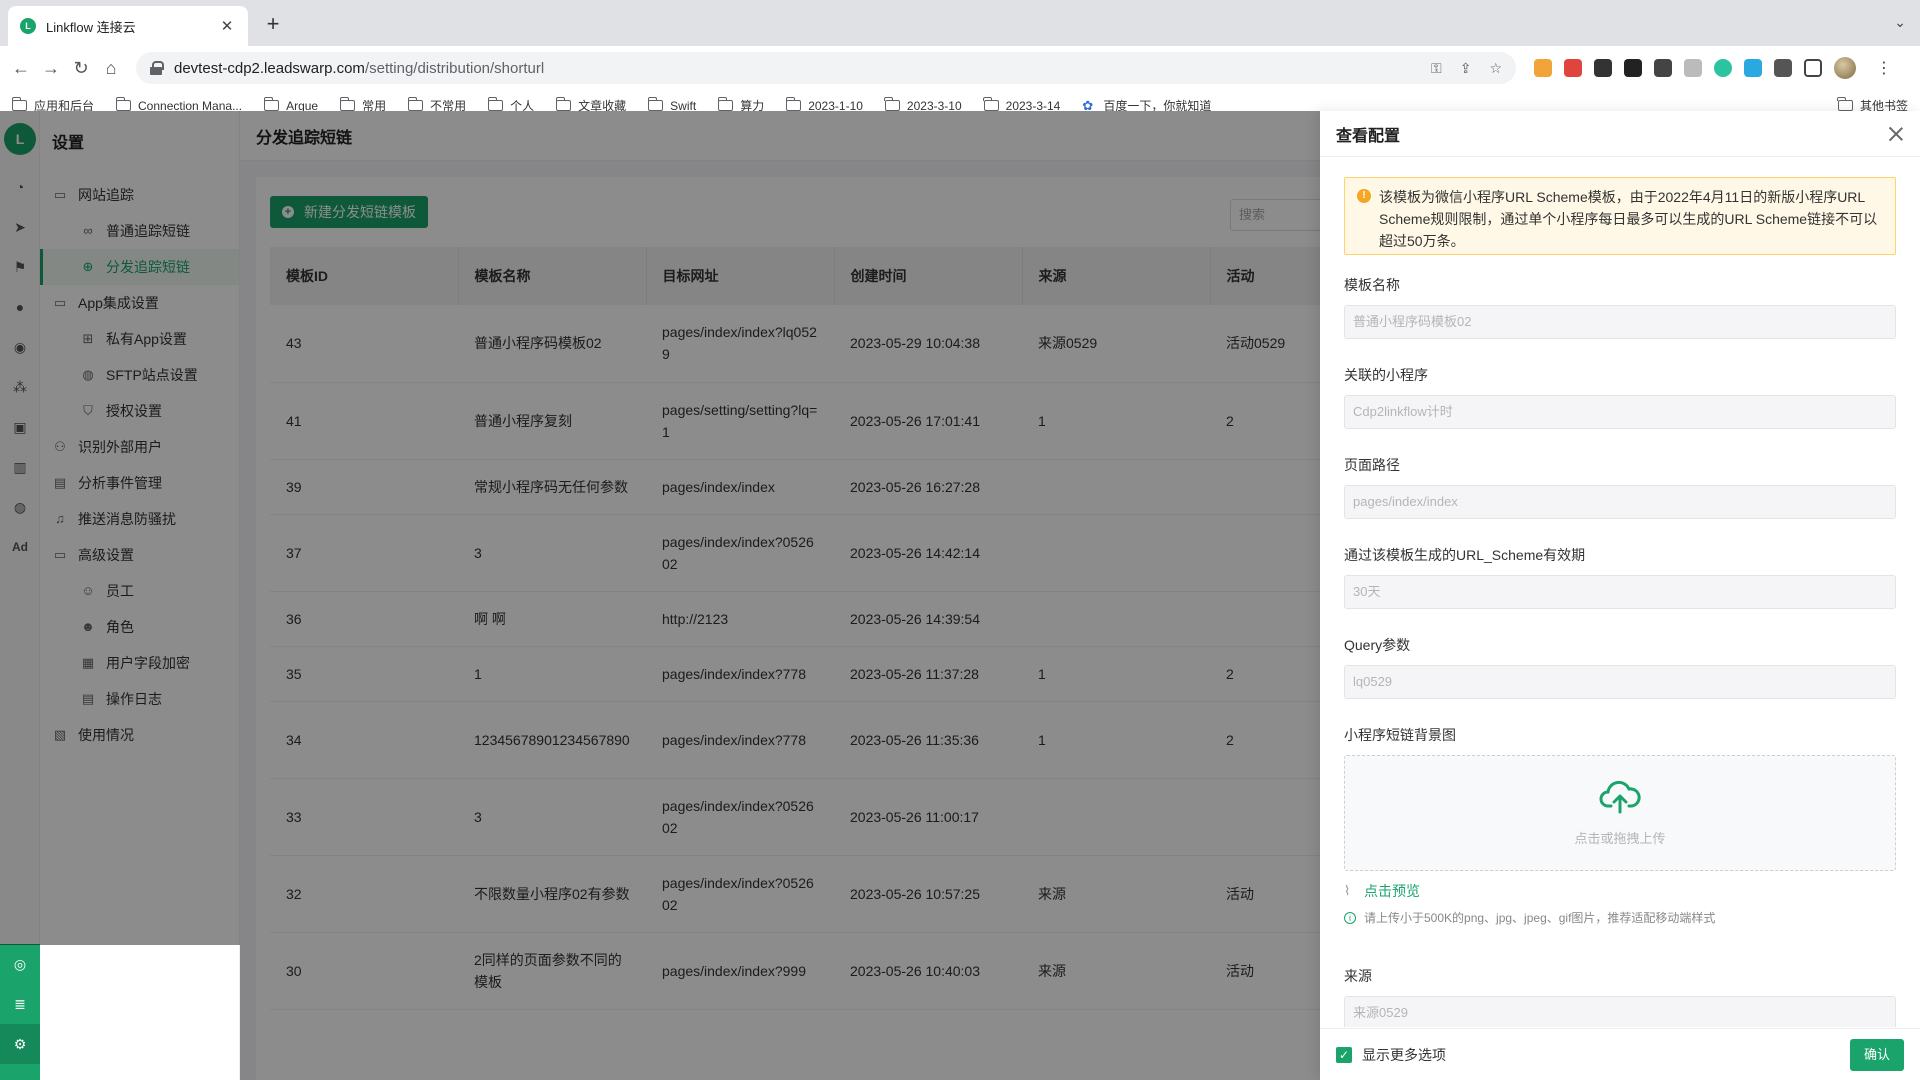 Image resolution: width=1920 pixels, height=1080 pixels. I want to click on menu-icon: ⋮, so click(1884, 68).